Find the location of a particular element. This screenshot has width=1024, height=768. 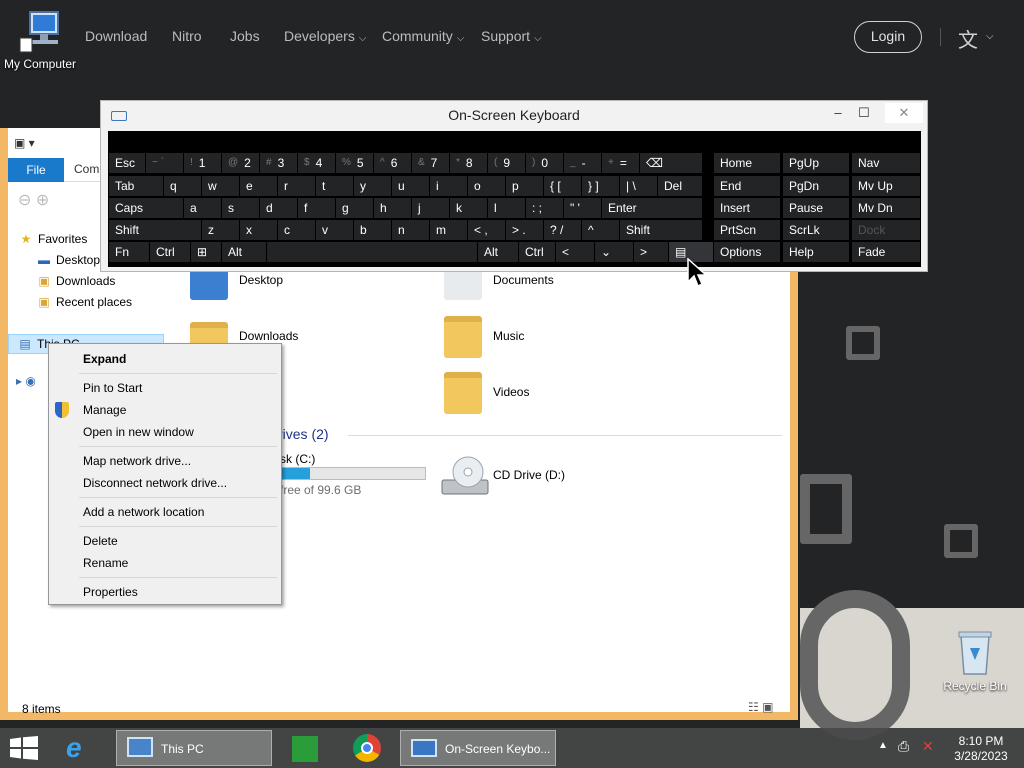

key-space is located at coordinates (372, 252).